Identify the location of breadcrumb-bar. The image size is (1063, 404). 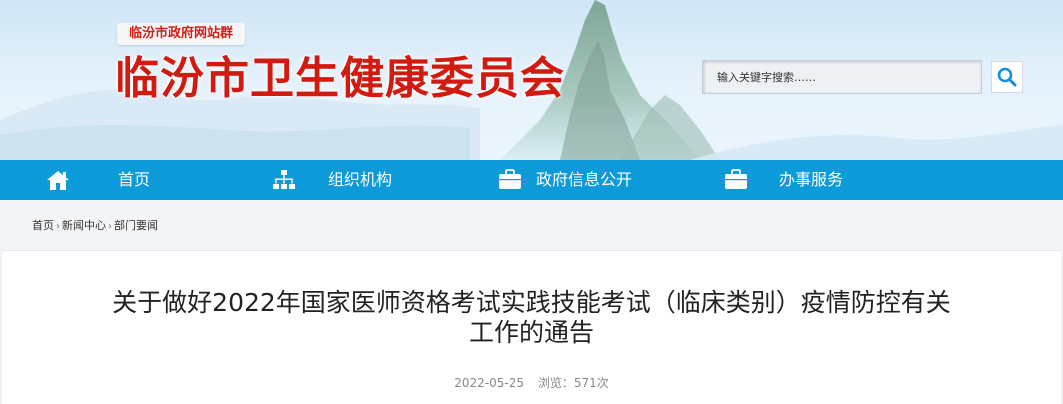
(531, 225).